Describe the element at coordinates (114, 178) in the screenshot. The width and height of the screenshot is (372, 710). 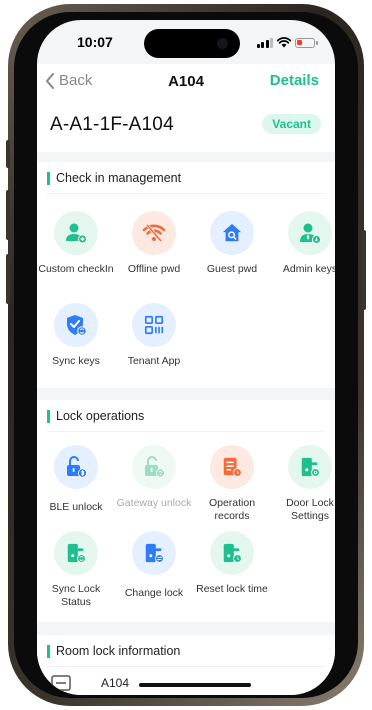
I see `checkin-section-title: Check in management` at that location.